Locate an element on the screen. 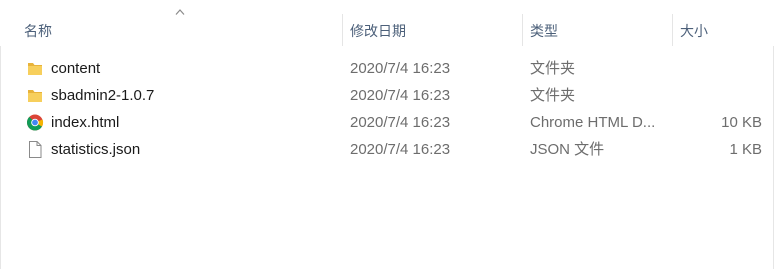 The image size is (774, 269). file-row-content: content 2020/7/4 16:23 文件夹 is located at coordinates (387, 68).